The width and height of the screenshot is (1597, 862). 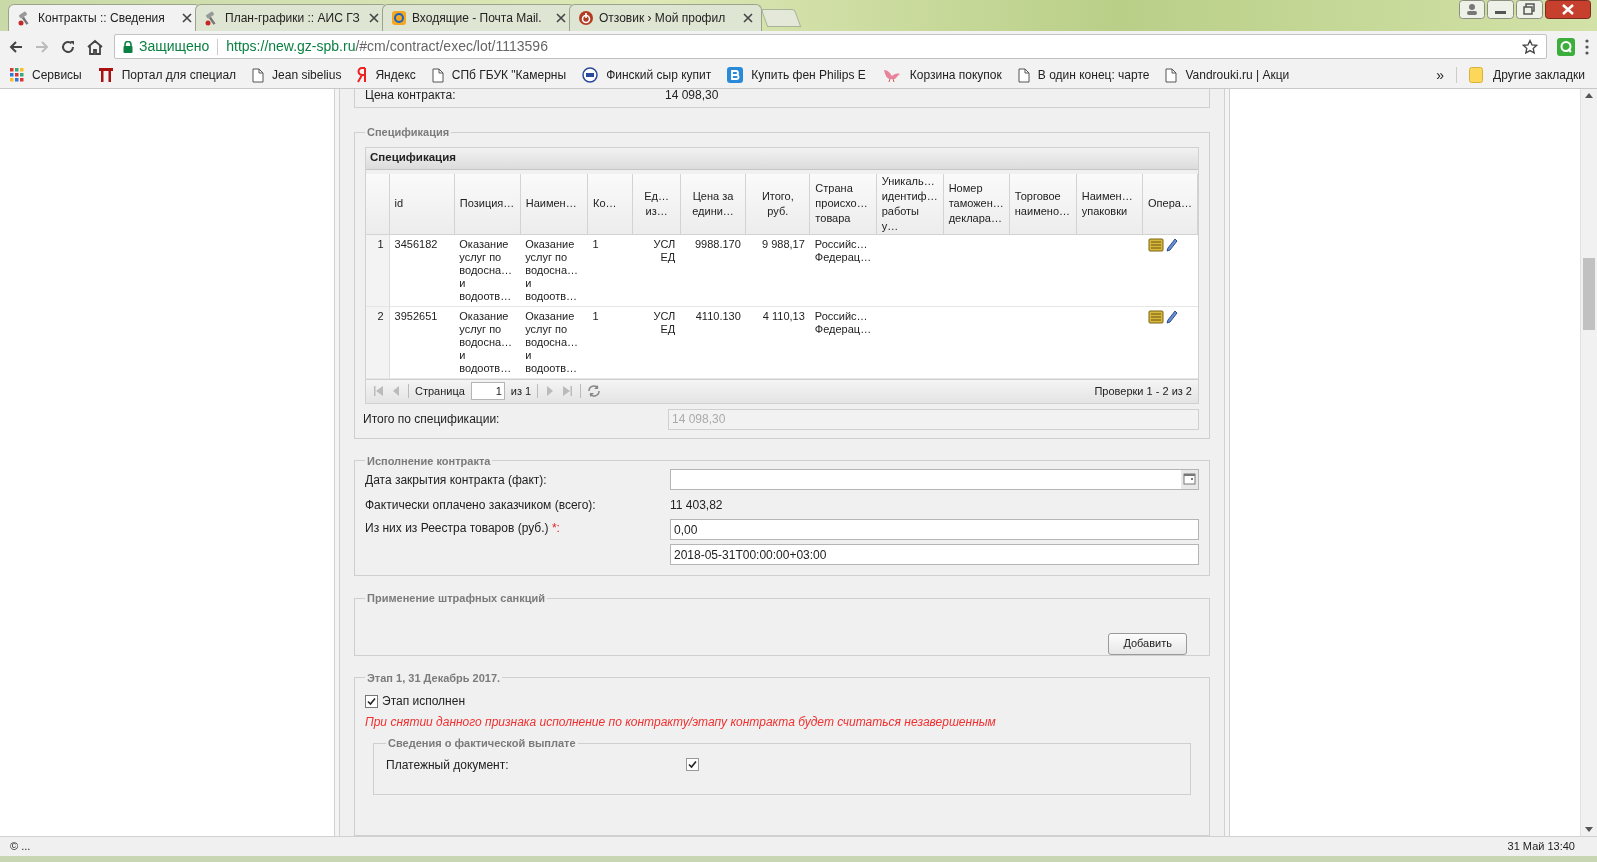 What do you see at coordinates (386, 75) in the screenshot?
I see `bookmark: Яндекс` at bounding box center [386, 75].